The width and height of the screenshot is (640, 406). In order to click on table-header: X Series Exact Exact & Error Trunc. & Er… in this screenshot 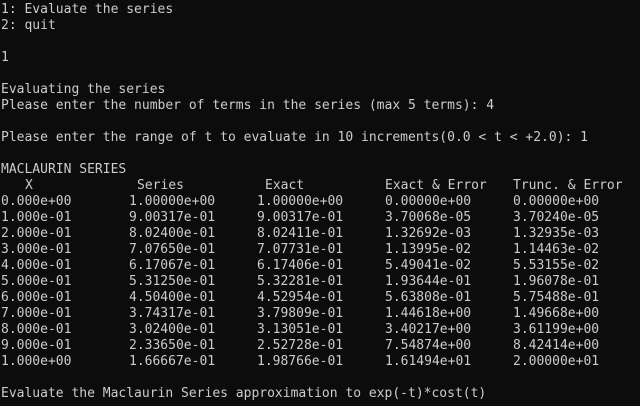, I will do `click(320, 186)`.